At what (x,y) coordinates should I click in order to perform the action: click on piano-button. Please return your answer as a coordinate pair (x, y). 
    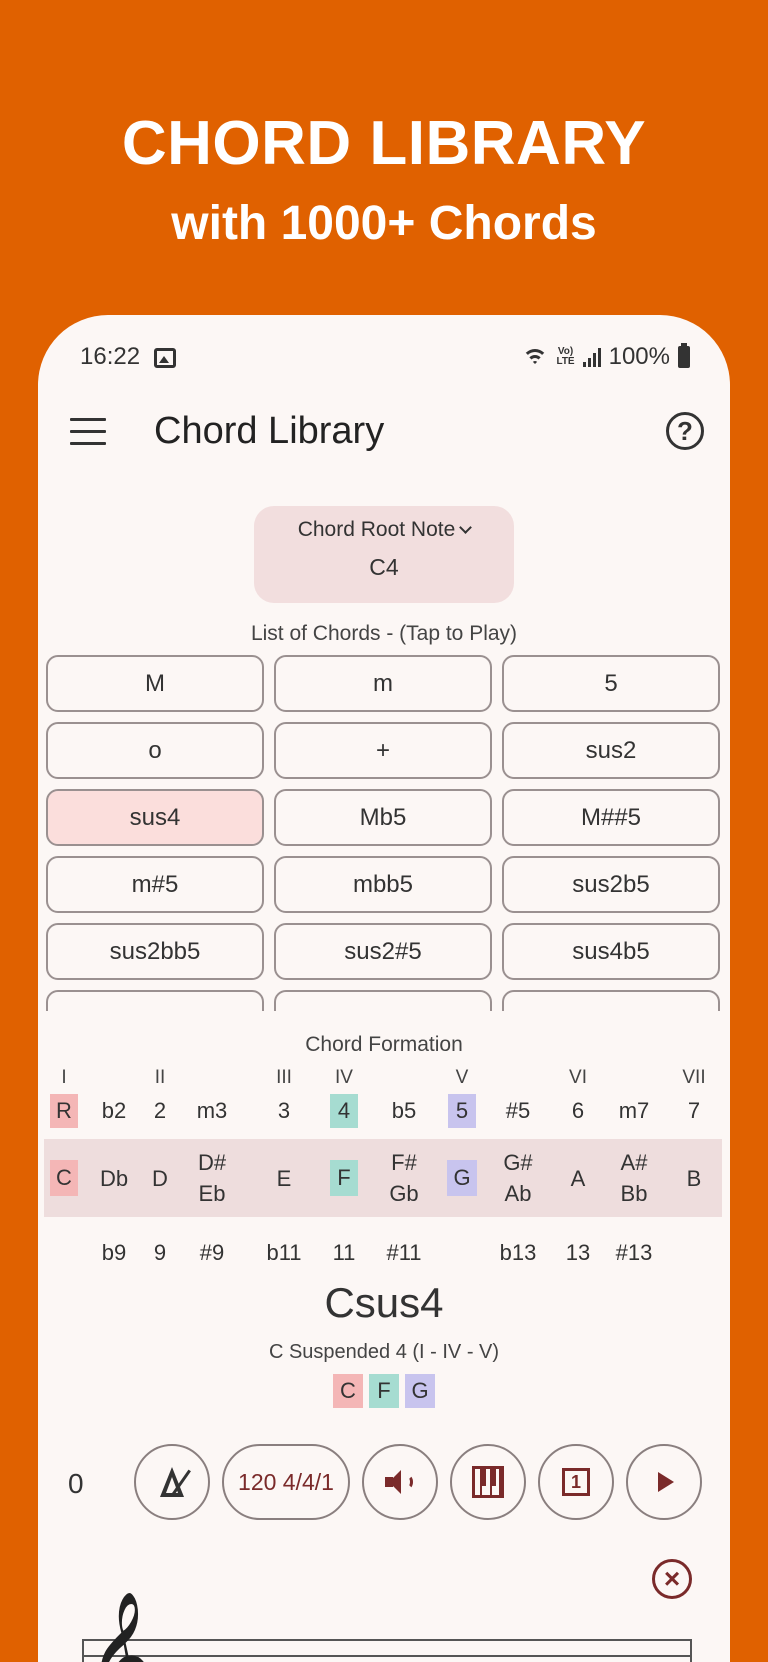
    Looking at the image, I should click on (488, 1482).